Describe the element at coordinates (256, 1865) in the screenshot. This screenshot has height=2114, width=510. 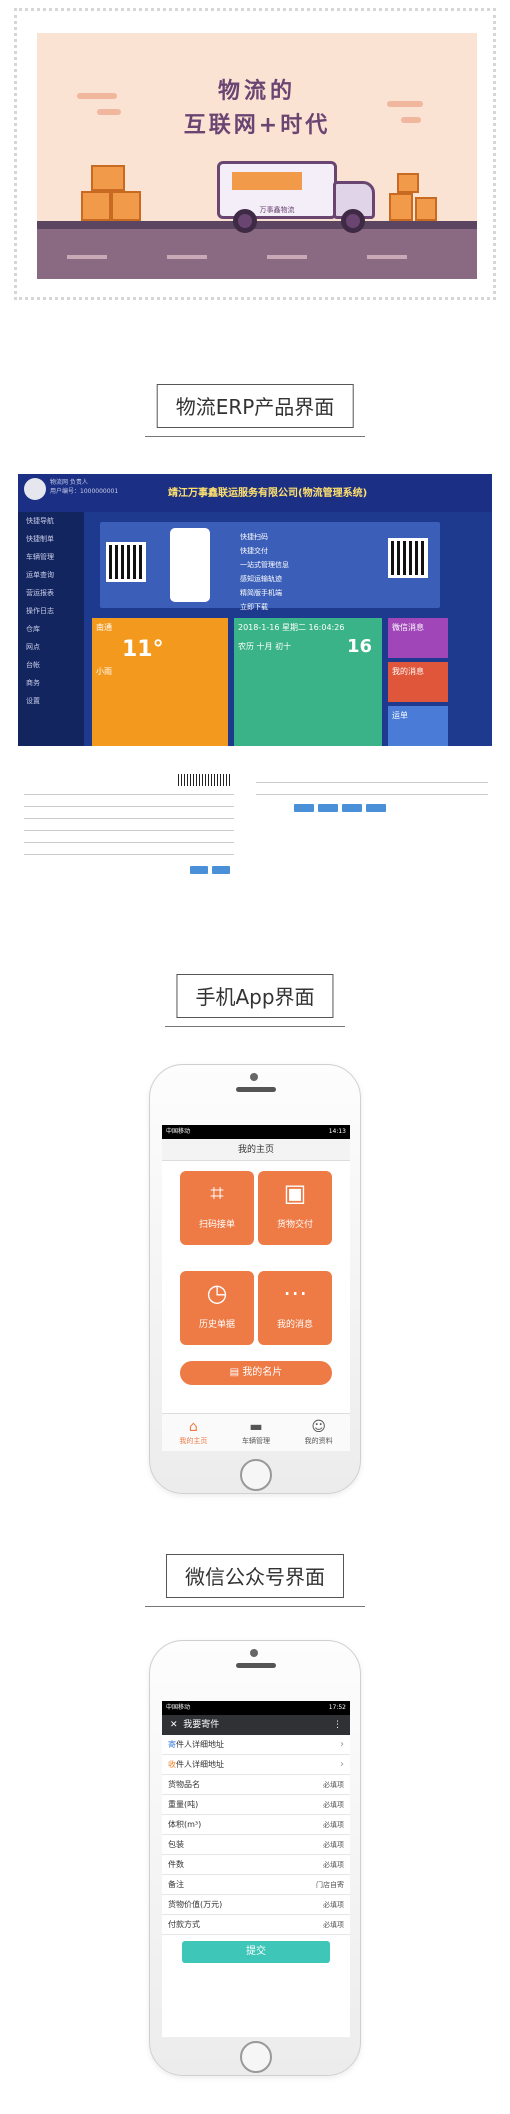
I see `form-row: 件数 必填项` at that location.